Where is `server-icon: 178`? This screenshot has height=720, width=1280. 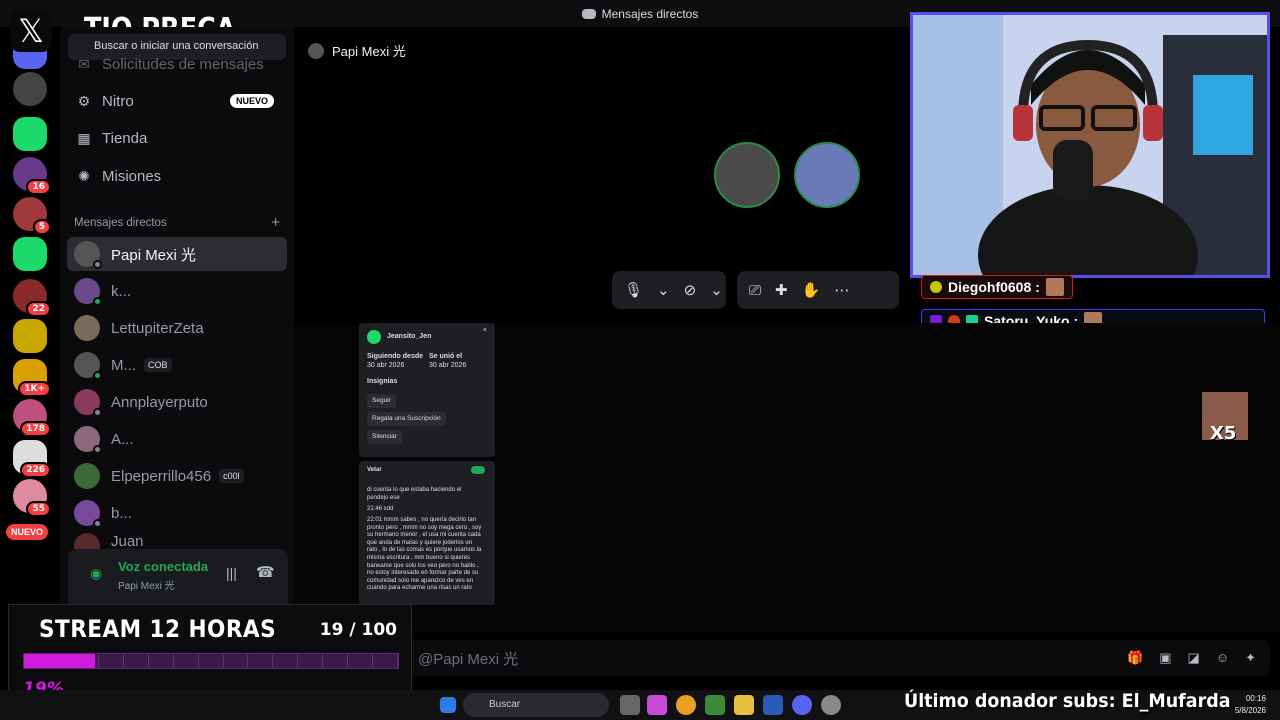 server-icon: 178 is located at coordinates (32, 418).